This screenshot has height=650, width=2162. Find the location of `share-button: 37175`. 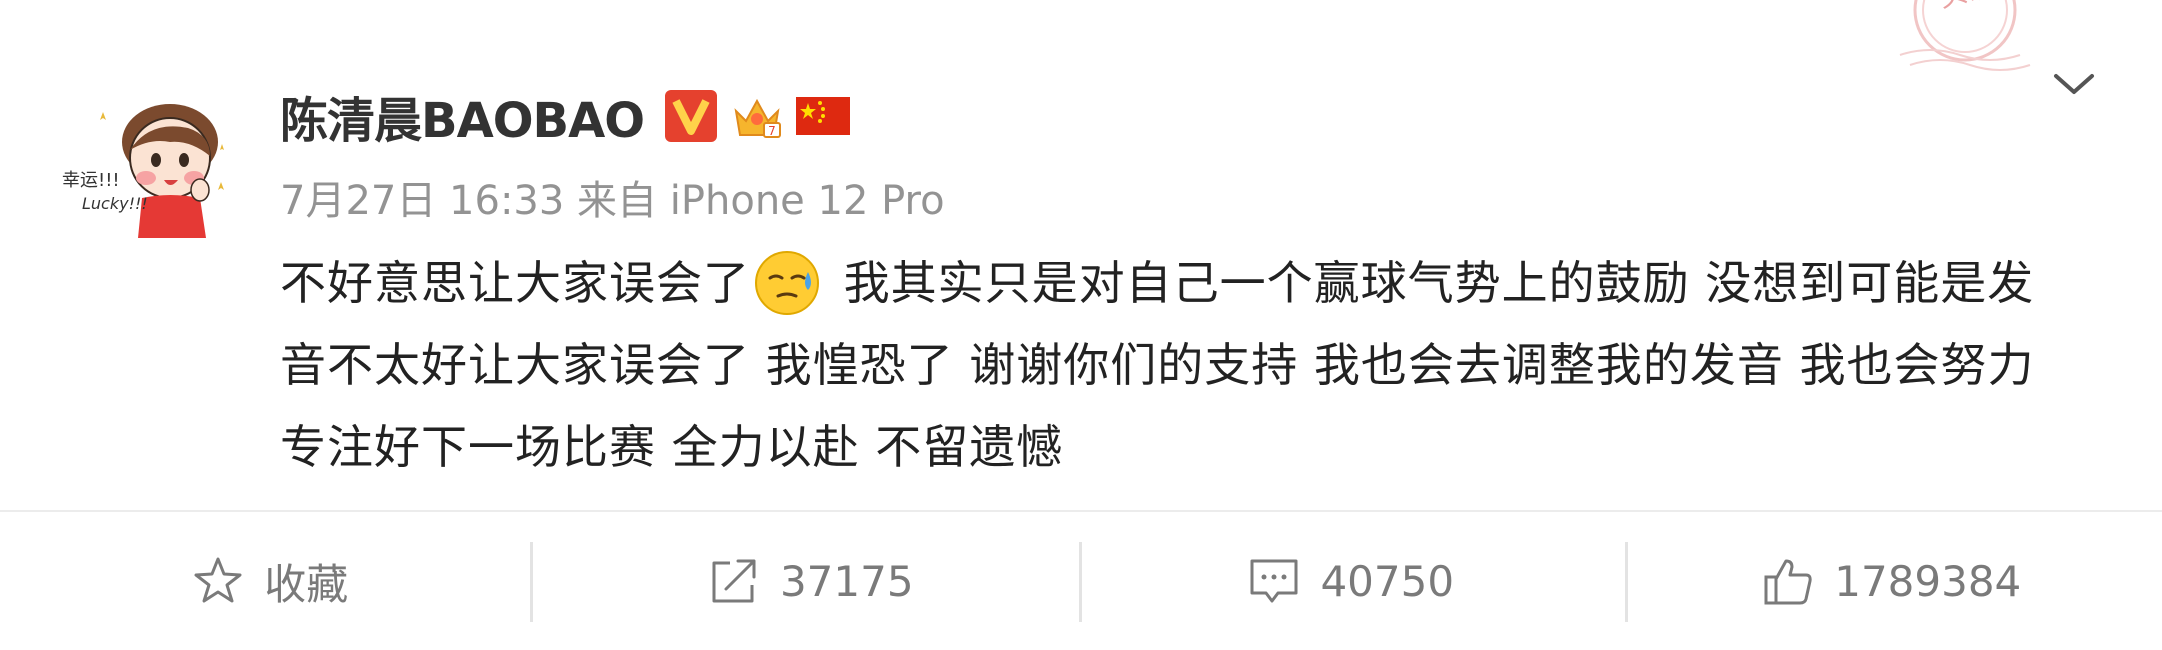

share-button: 37175 is located at coordinates (811, 581).